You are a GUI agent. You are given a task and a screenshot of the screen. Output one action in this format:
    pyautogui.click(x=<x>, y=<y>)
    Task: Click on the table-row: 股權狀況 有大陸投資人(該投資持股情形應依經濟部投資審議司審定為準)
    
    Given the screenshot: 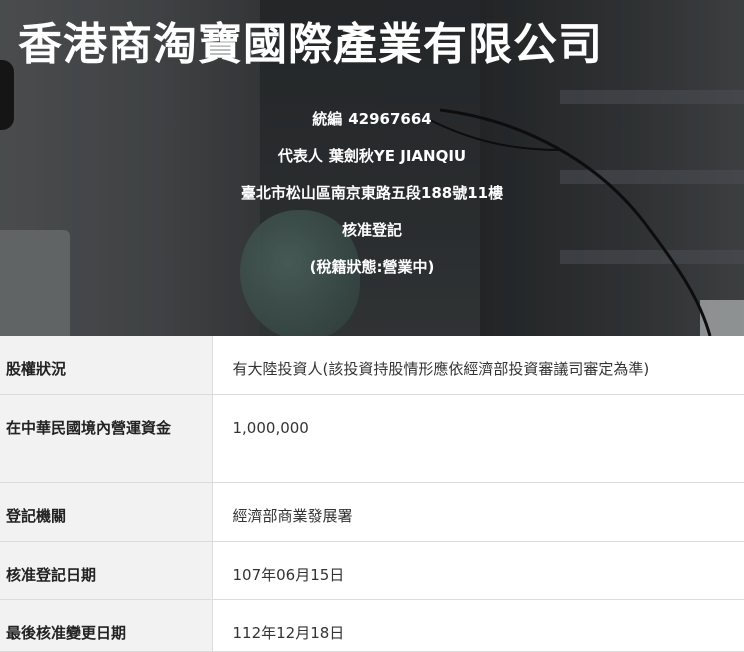 What is the action you would take?
    pyautogui.click(x=372, y=365)
    